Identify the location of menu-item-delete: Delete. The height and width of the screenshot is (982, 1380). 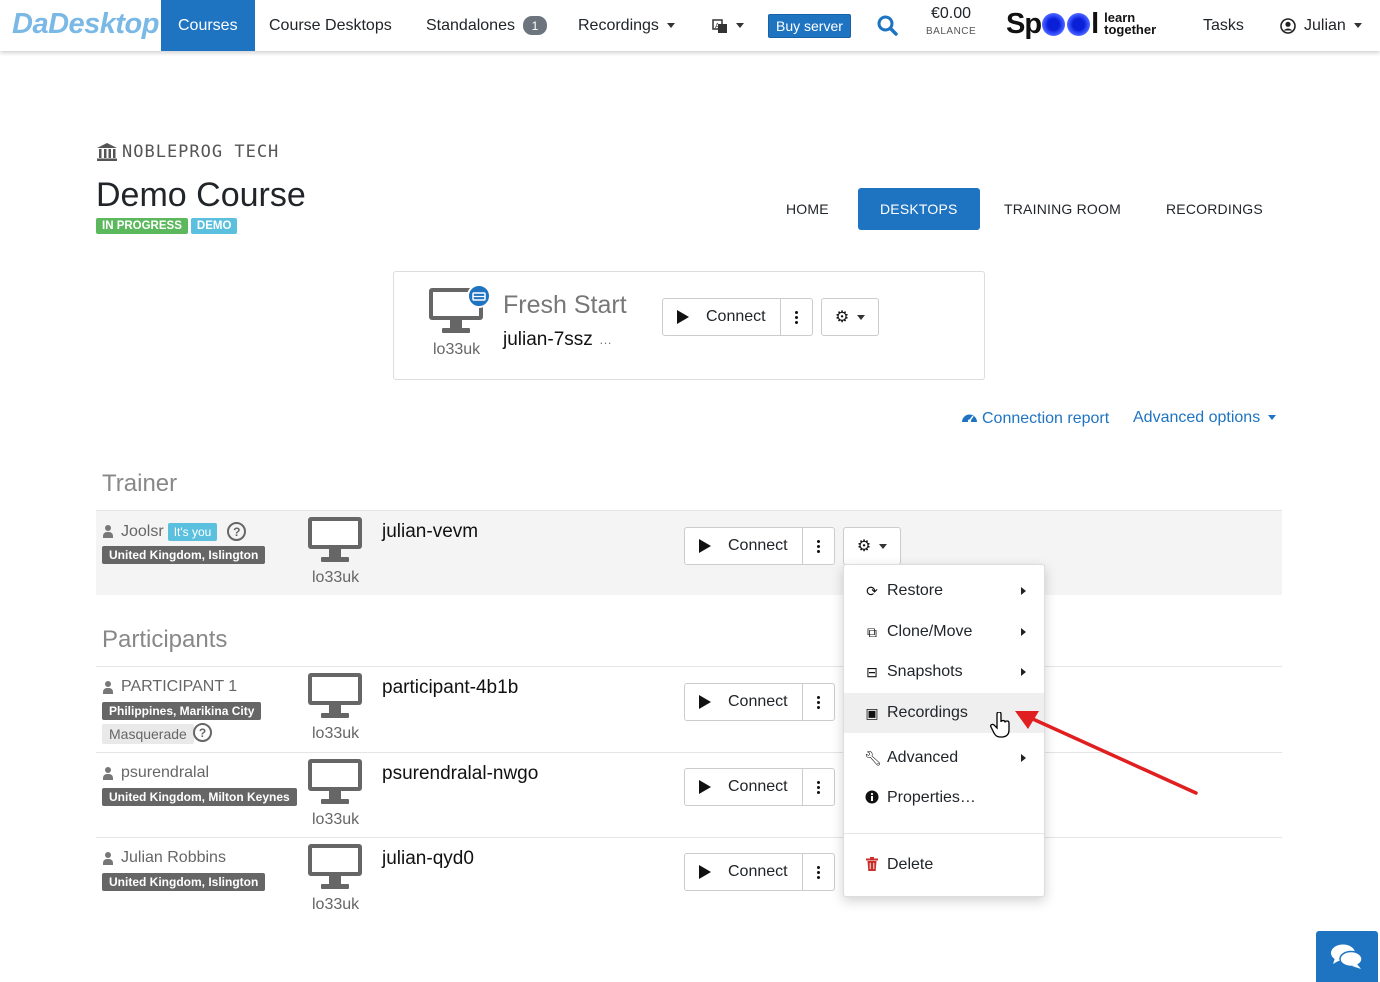
(944, 865).